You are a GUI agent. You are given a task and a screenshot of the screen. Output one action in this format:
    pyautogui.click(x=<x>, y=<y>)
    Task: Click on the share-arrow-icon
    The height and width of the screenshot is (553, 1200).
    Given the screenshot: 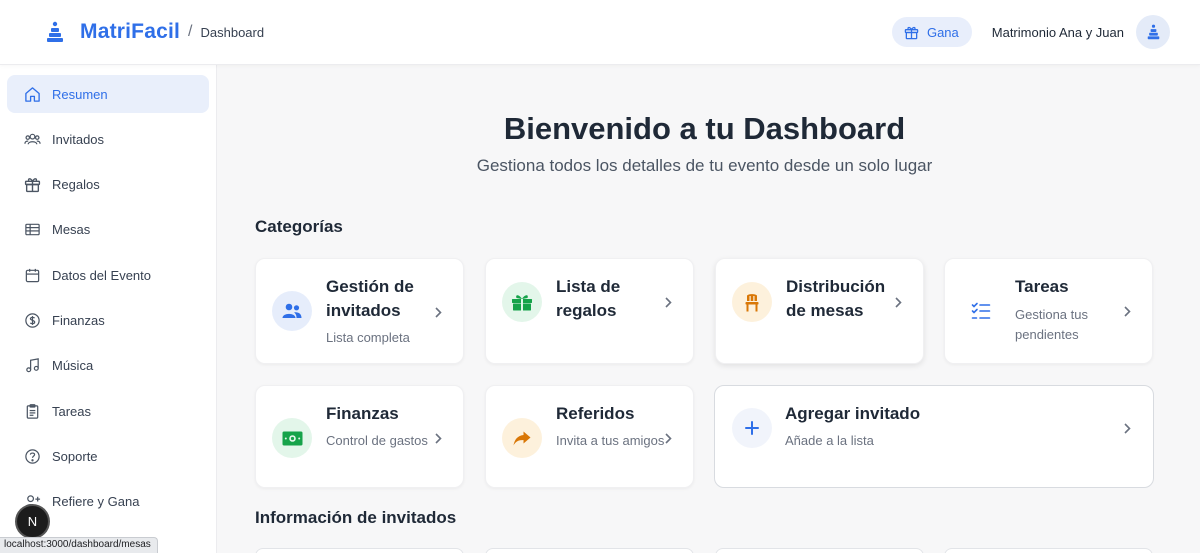 What is the action you would take?
    pyautogui.click(x=522, y=438)
    